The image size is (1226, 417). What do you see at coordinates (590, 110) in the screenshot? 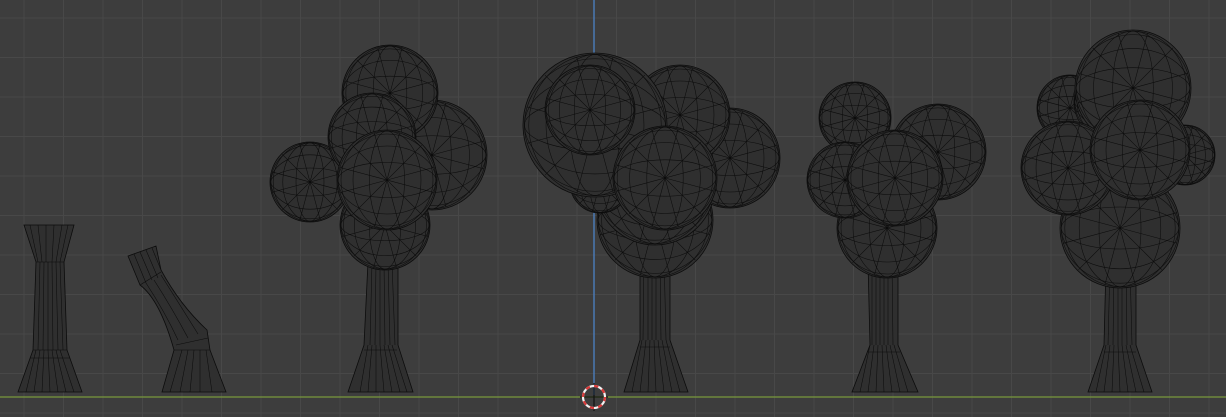
I see `foliage-wire` at bounding box center [590, 110].